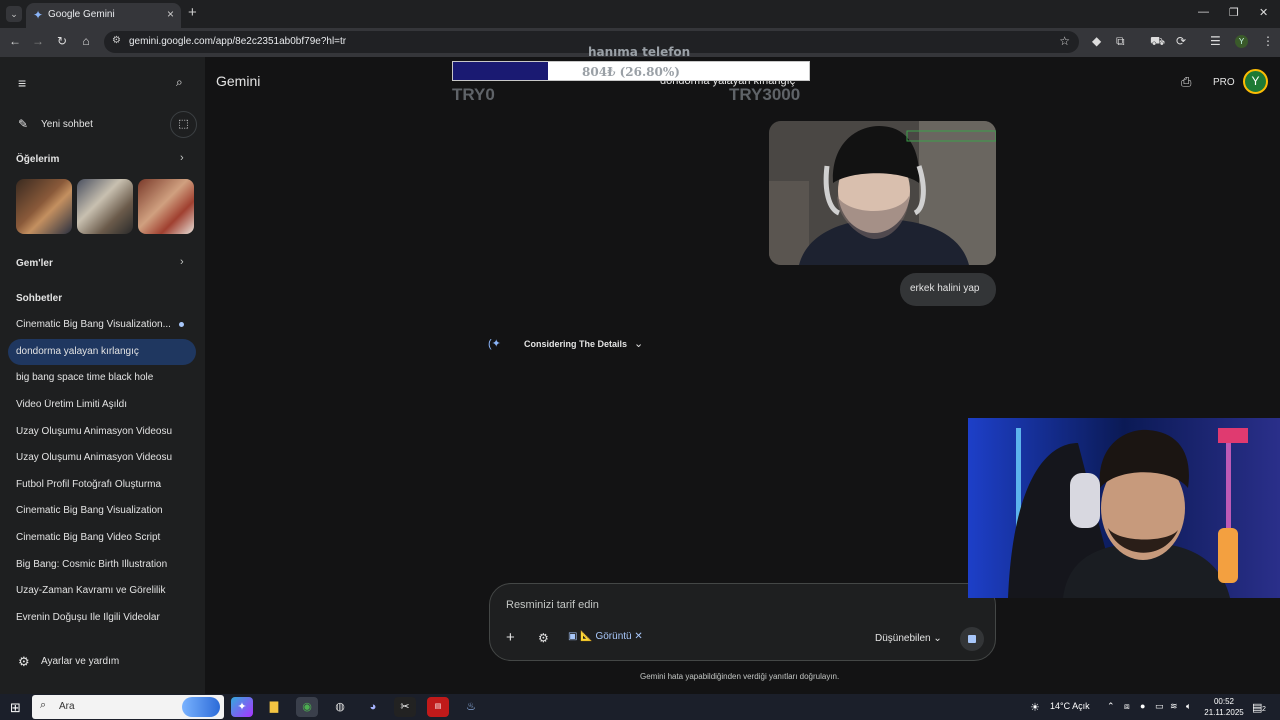 This screenshot has width=1280, height=720. Describe the element at coordinates (543, 638) in the screenshot. I see `tools-icon: ⚙` at that location.